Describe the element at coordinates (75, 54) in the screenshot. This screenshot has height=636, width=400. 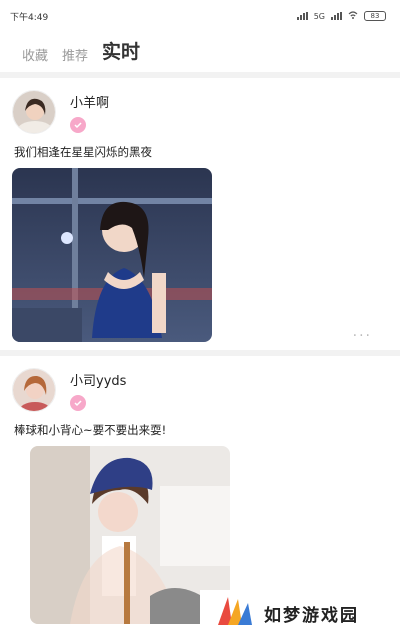
I see `tab-recommend: 推荐` at that location.